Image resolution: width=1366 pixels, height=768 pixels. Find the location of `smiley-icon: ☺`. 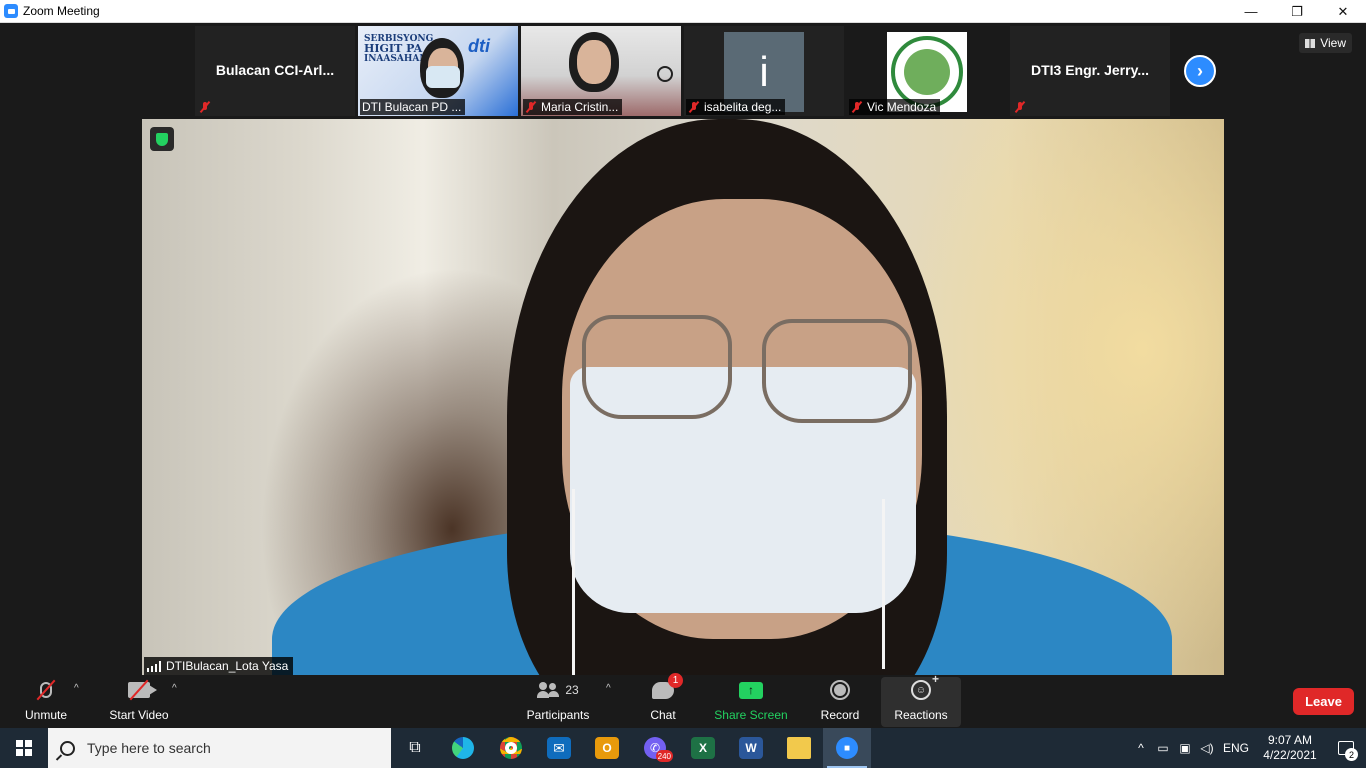

smiley-icon: ☺ is located at coordinates (921, 690).